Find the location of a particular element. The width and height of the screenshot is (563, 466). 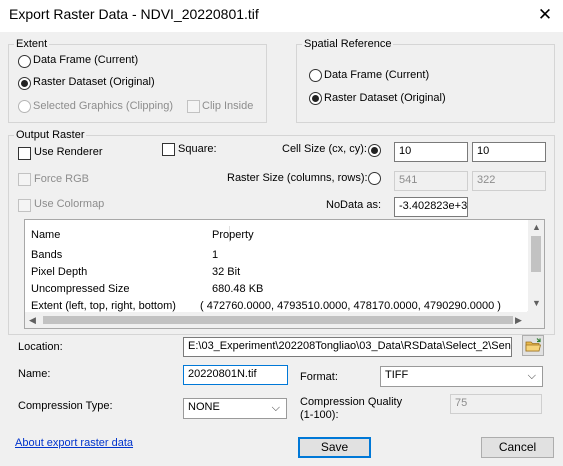

compression-quality-label-line1: Compression Quality is located at coordinates (351, 402).